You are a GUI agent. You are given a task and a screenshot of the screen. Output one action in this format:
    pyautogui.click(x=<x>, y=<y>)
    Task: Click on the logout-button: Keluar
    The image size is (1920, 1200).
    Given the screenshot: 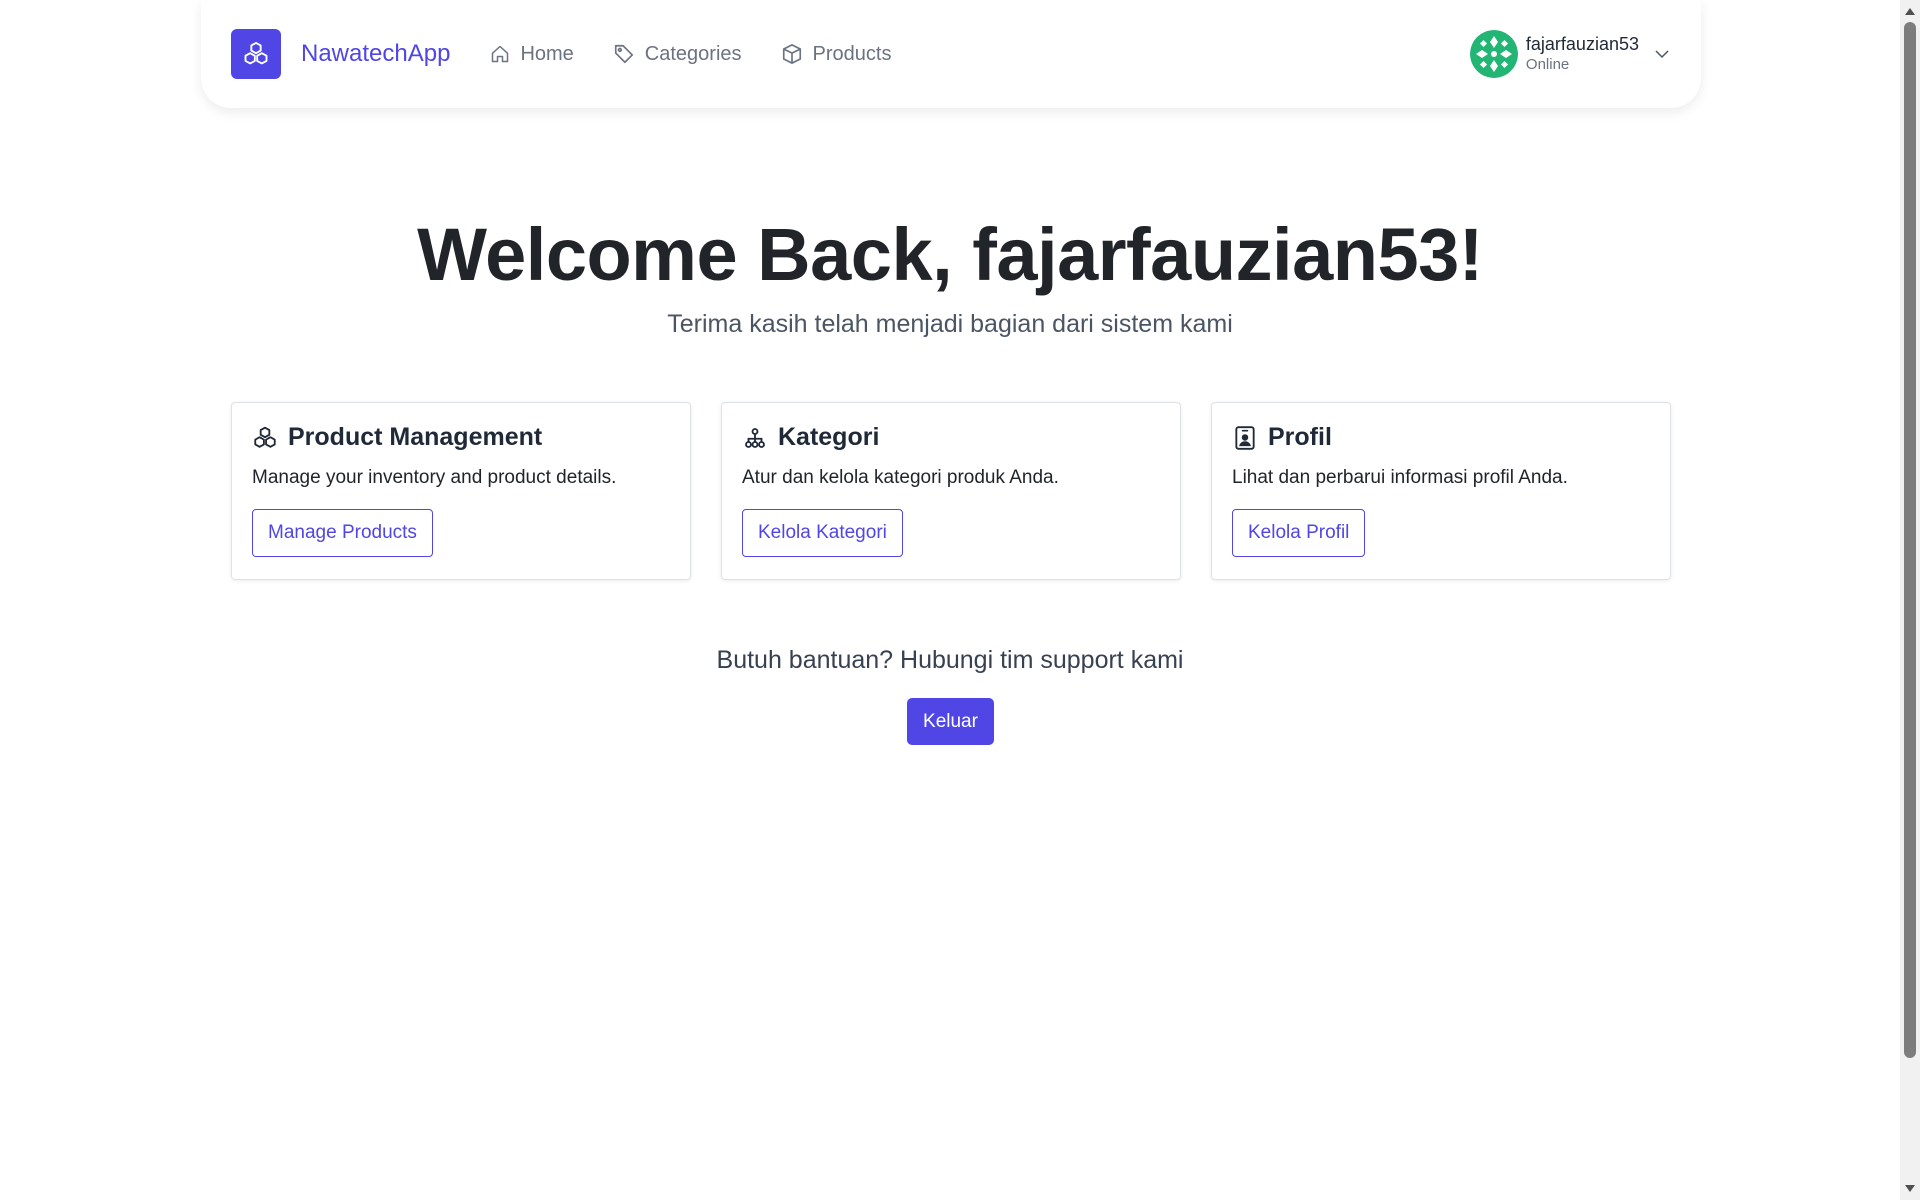 What is the action you would take?
    pyautogui.click(x=950, y=721)
    